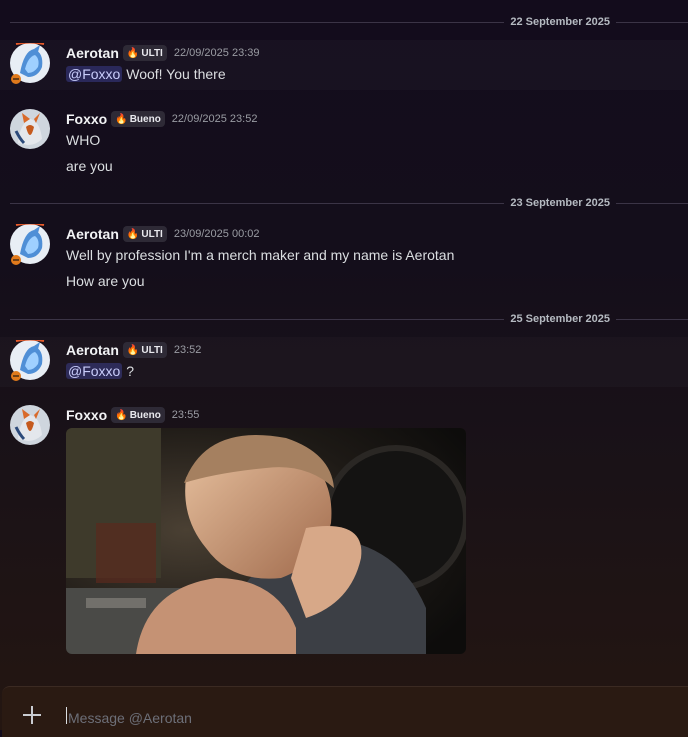 The image size is (688, 737). Describe the element at coordinates (560, 22) in the screenshot. I see `date-divider-label: 22 September 2025` at that location.